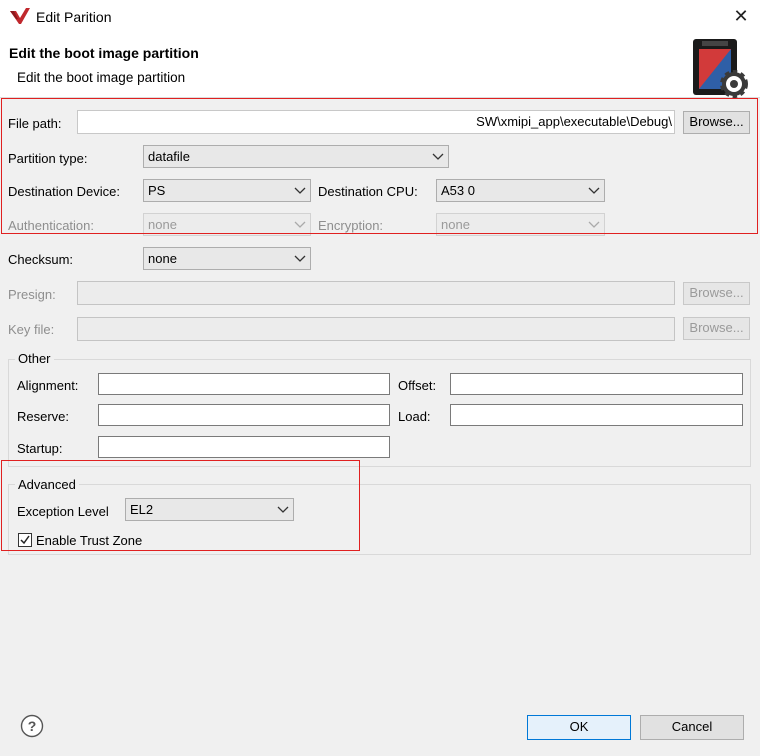  I want to click on cancel-button: Cancel, so click(692, 727).